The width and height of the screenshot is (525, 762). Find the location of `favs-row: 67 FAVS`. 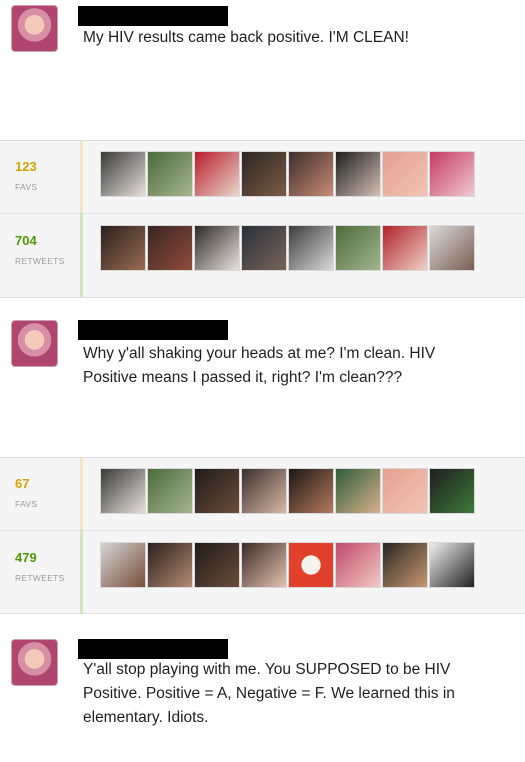

favs-row: 67 FAVS is located at coordinates (262, 494).